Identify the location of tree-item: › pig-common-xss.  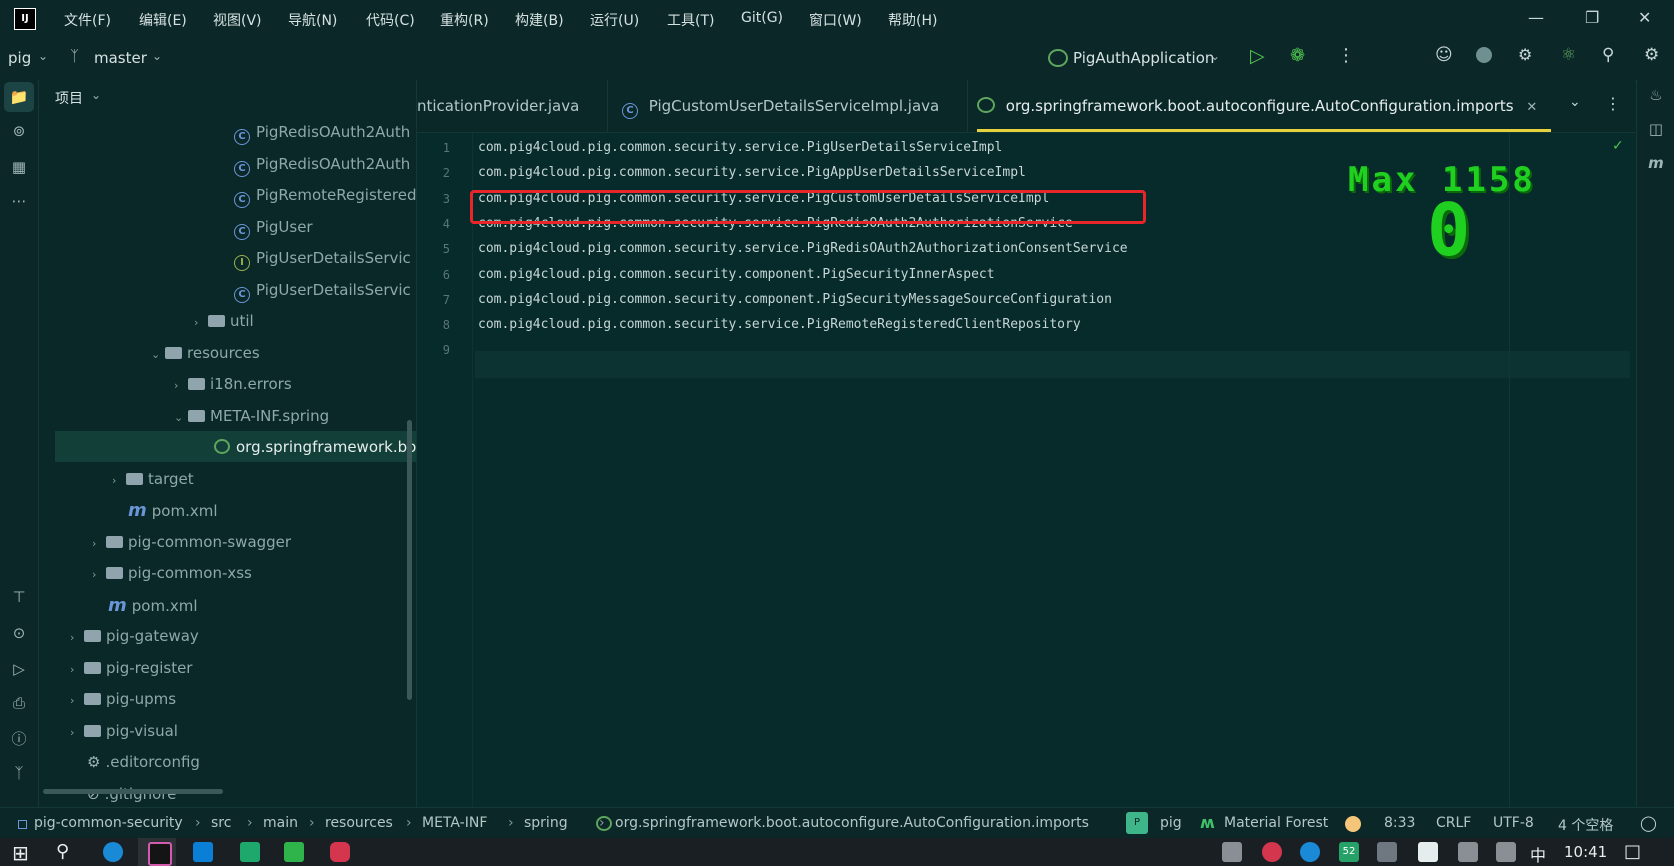
(172, 573).